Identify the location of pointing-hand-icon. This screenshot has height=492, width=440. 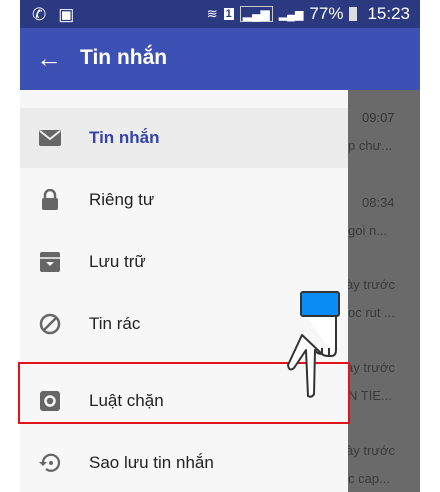
(313, 344).